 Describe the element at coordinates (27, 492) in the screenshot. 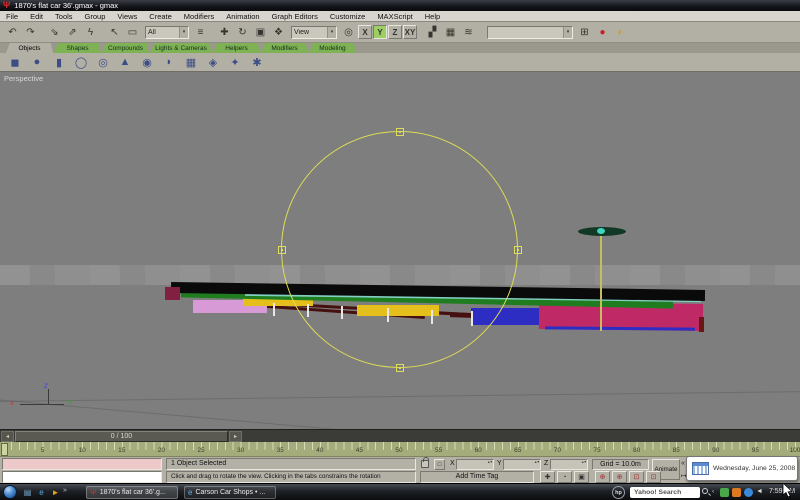

I see `show-desktop-icon: ▤` at that location.